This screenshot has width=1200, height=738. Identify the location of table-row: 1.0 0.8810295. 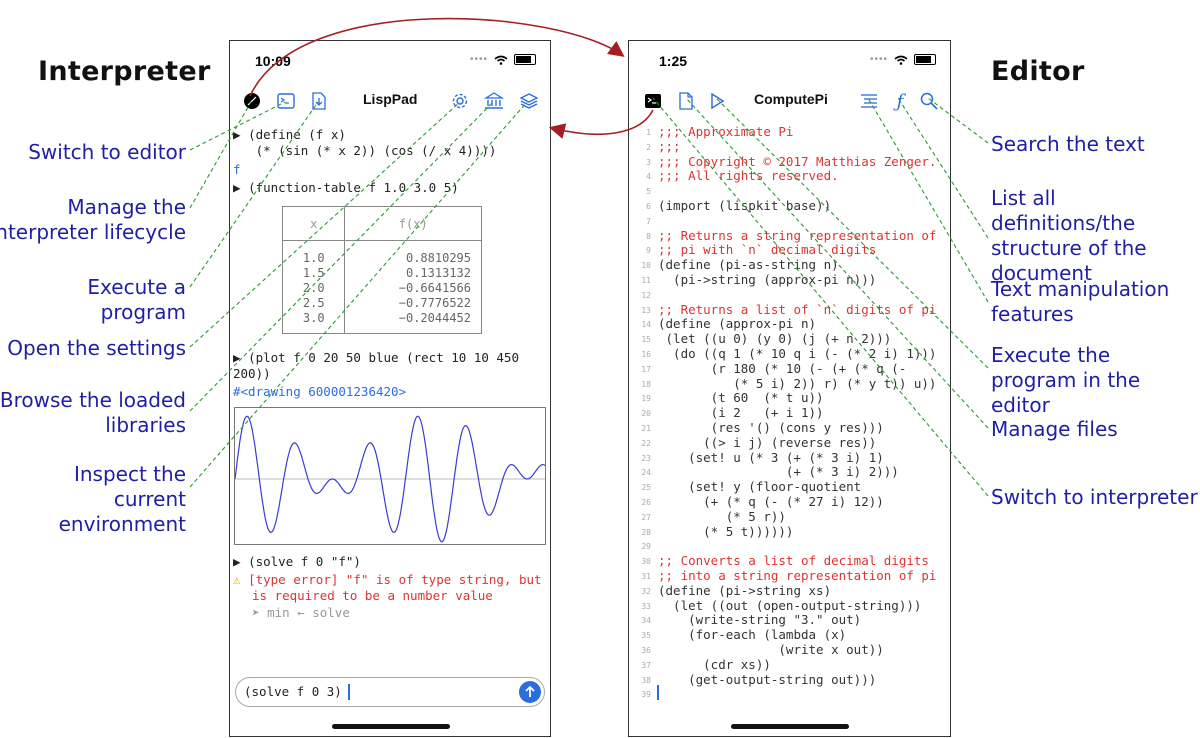
(381, 257).